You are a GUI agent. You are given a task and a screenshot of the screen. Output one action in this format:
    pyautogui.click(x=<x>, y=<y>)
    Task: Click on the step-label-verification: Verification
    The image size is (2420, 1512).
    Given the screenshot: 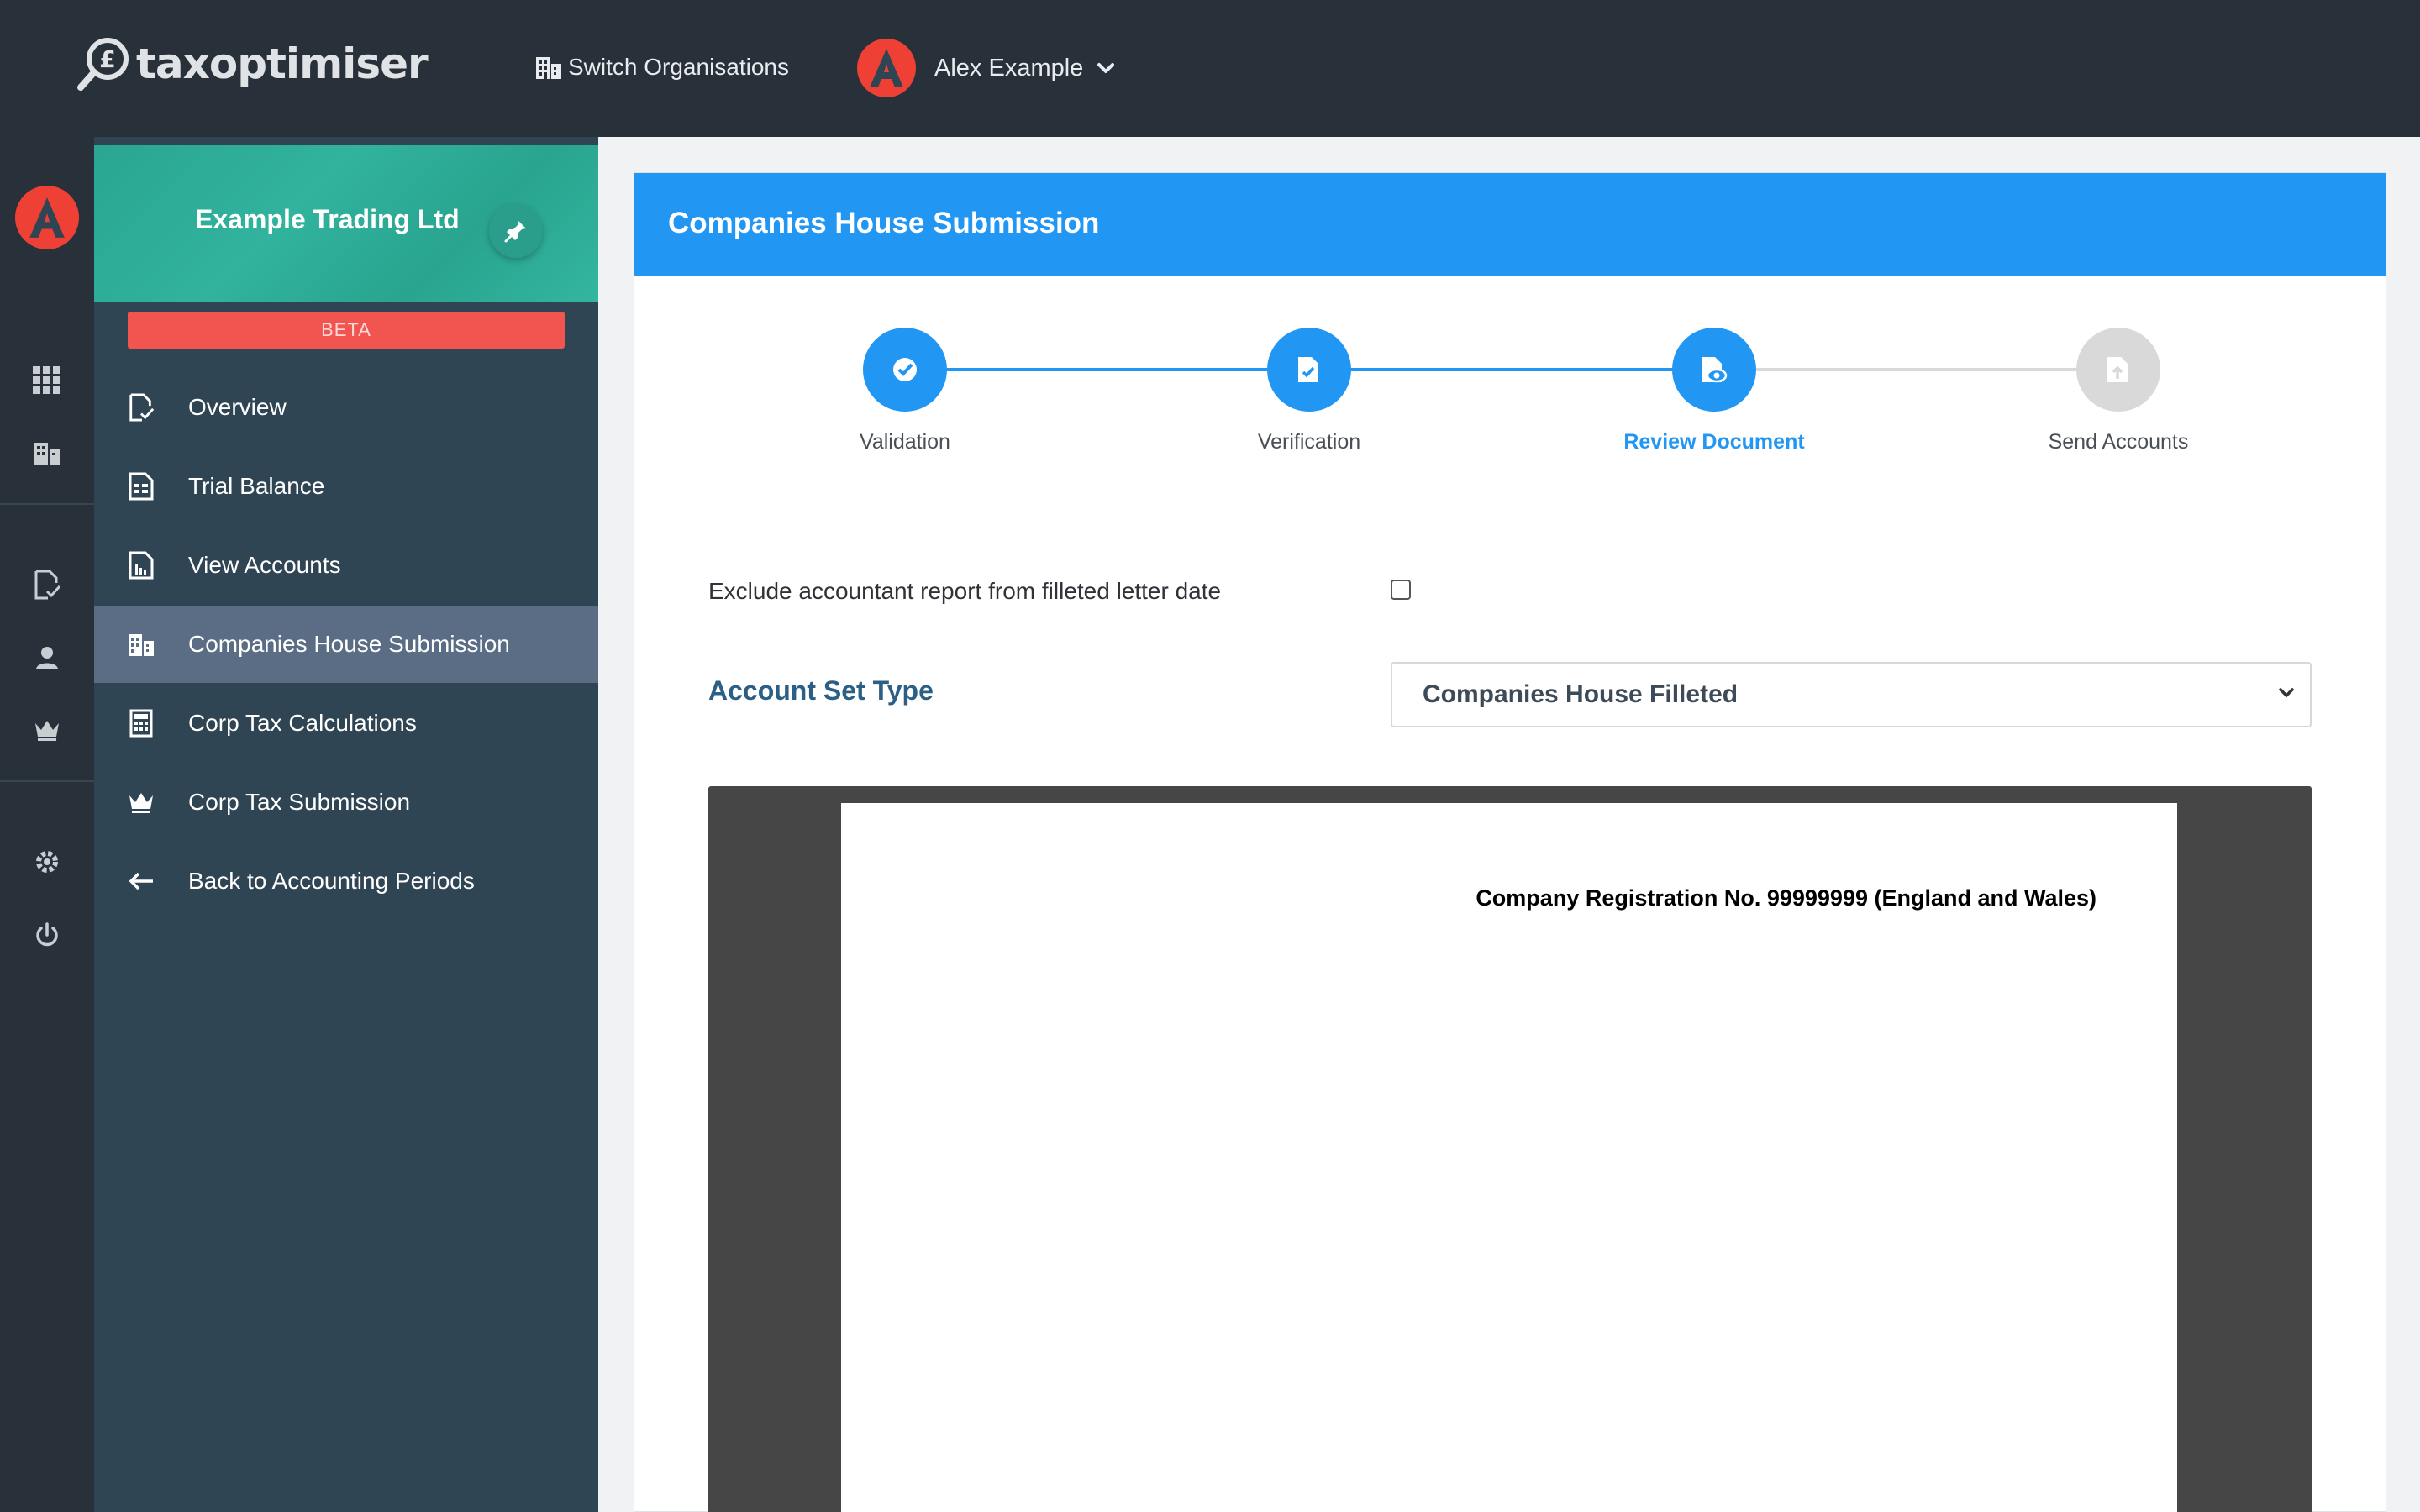 What is the action you would take?
    pyautogui.click(x=1309, y=442)
    